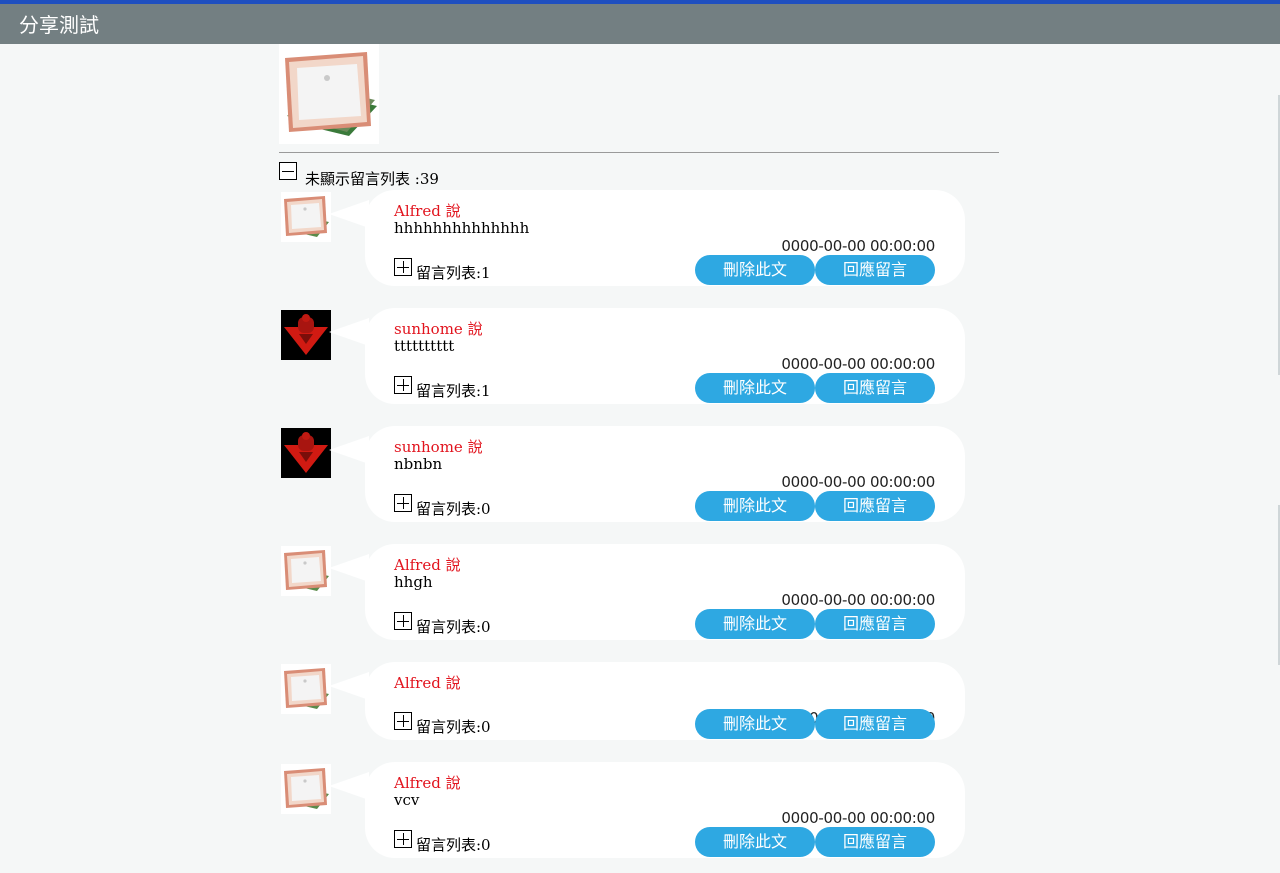  What do you see at coordinates (59, 25) in the screenshot?
I see `page-title: 分享測試` at bounding box center [59, 25].